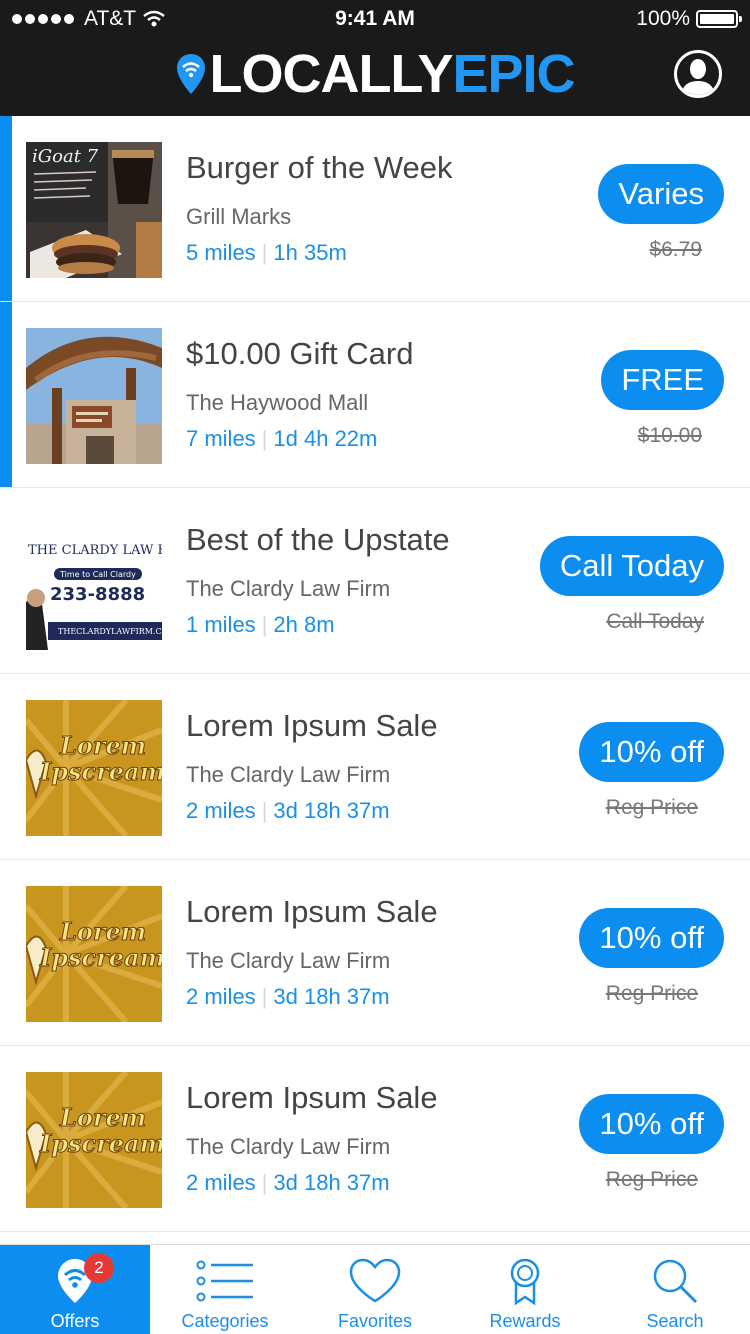 Image resolution: width=750 pixels, height=1334 pixels. I want to click on offer-meta: 5 miles | 1h 35m, so click(266, 253).